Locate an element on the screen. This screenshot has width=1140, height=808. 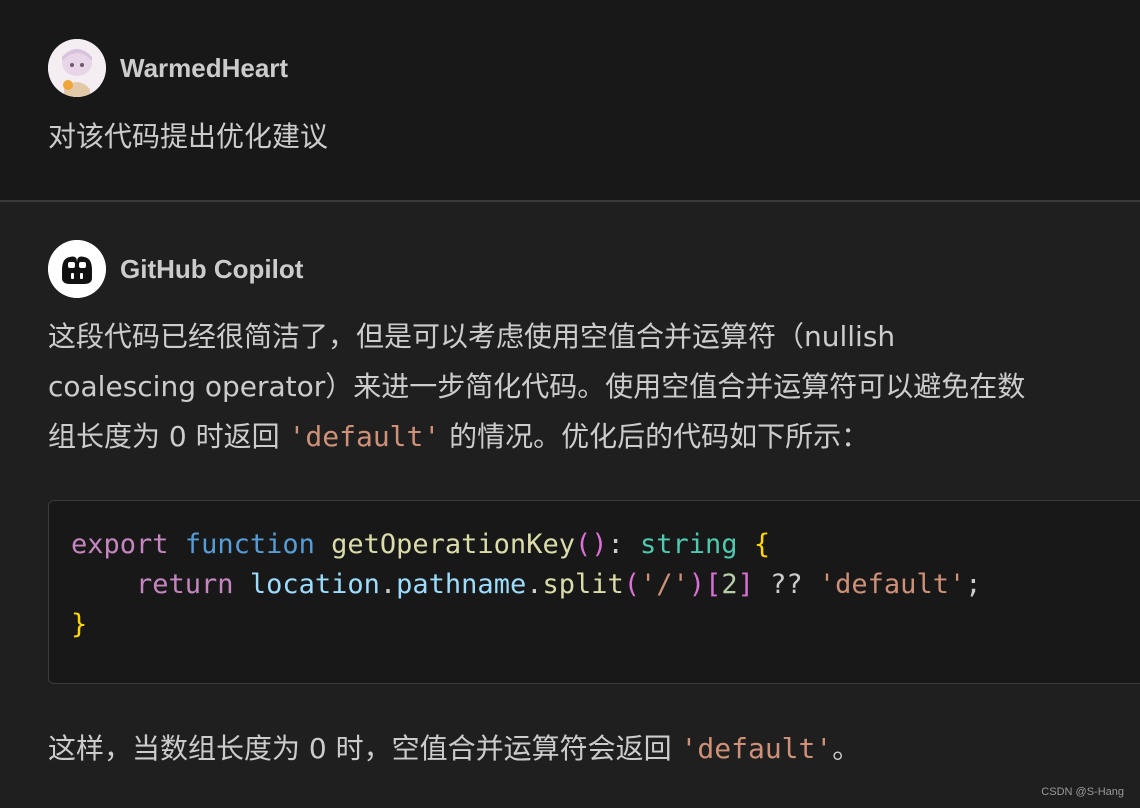
code-index: 2 is located at coordinates (729, 584).